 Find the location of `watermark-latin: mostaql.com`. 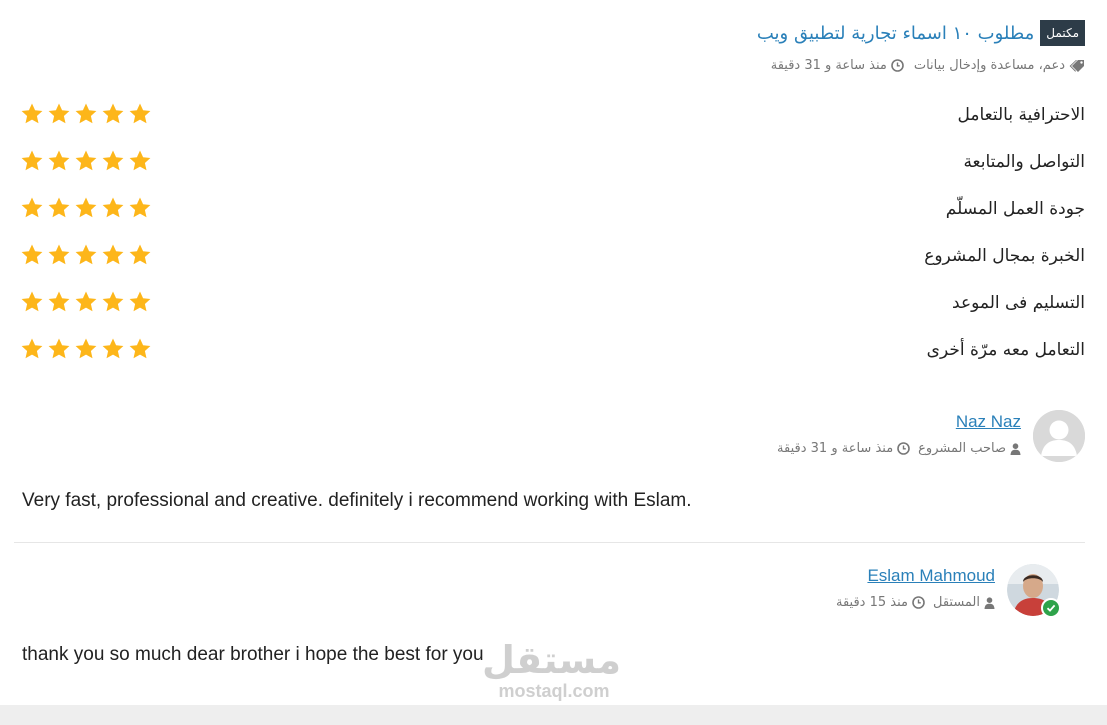

watermark-latin: mostaql.com is located at coordinates (554, 691).